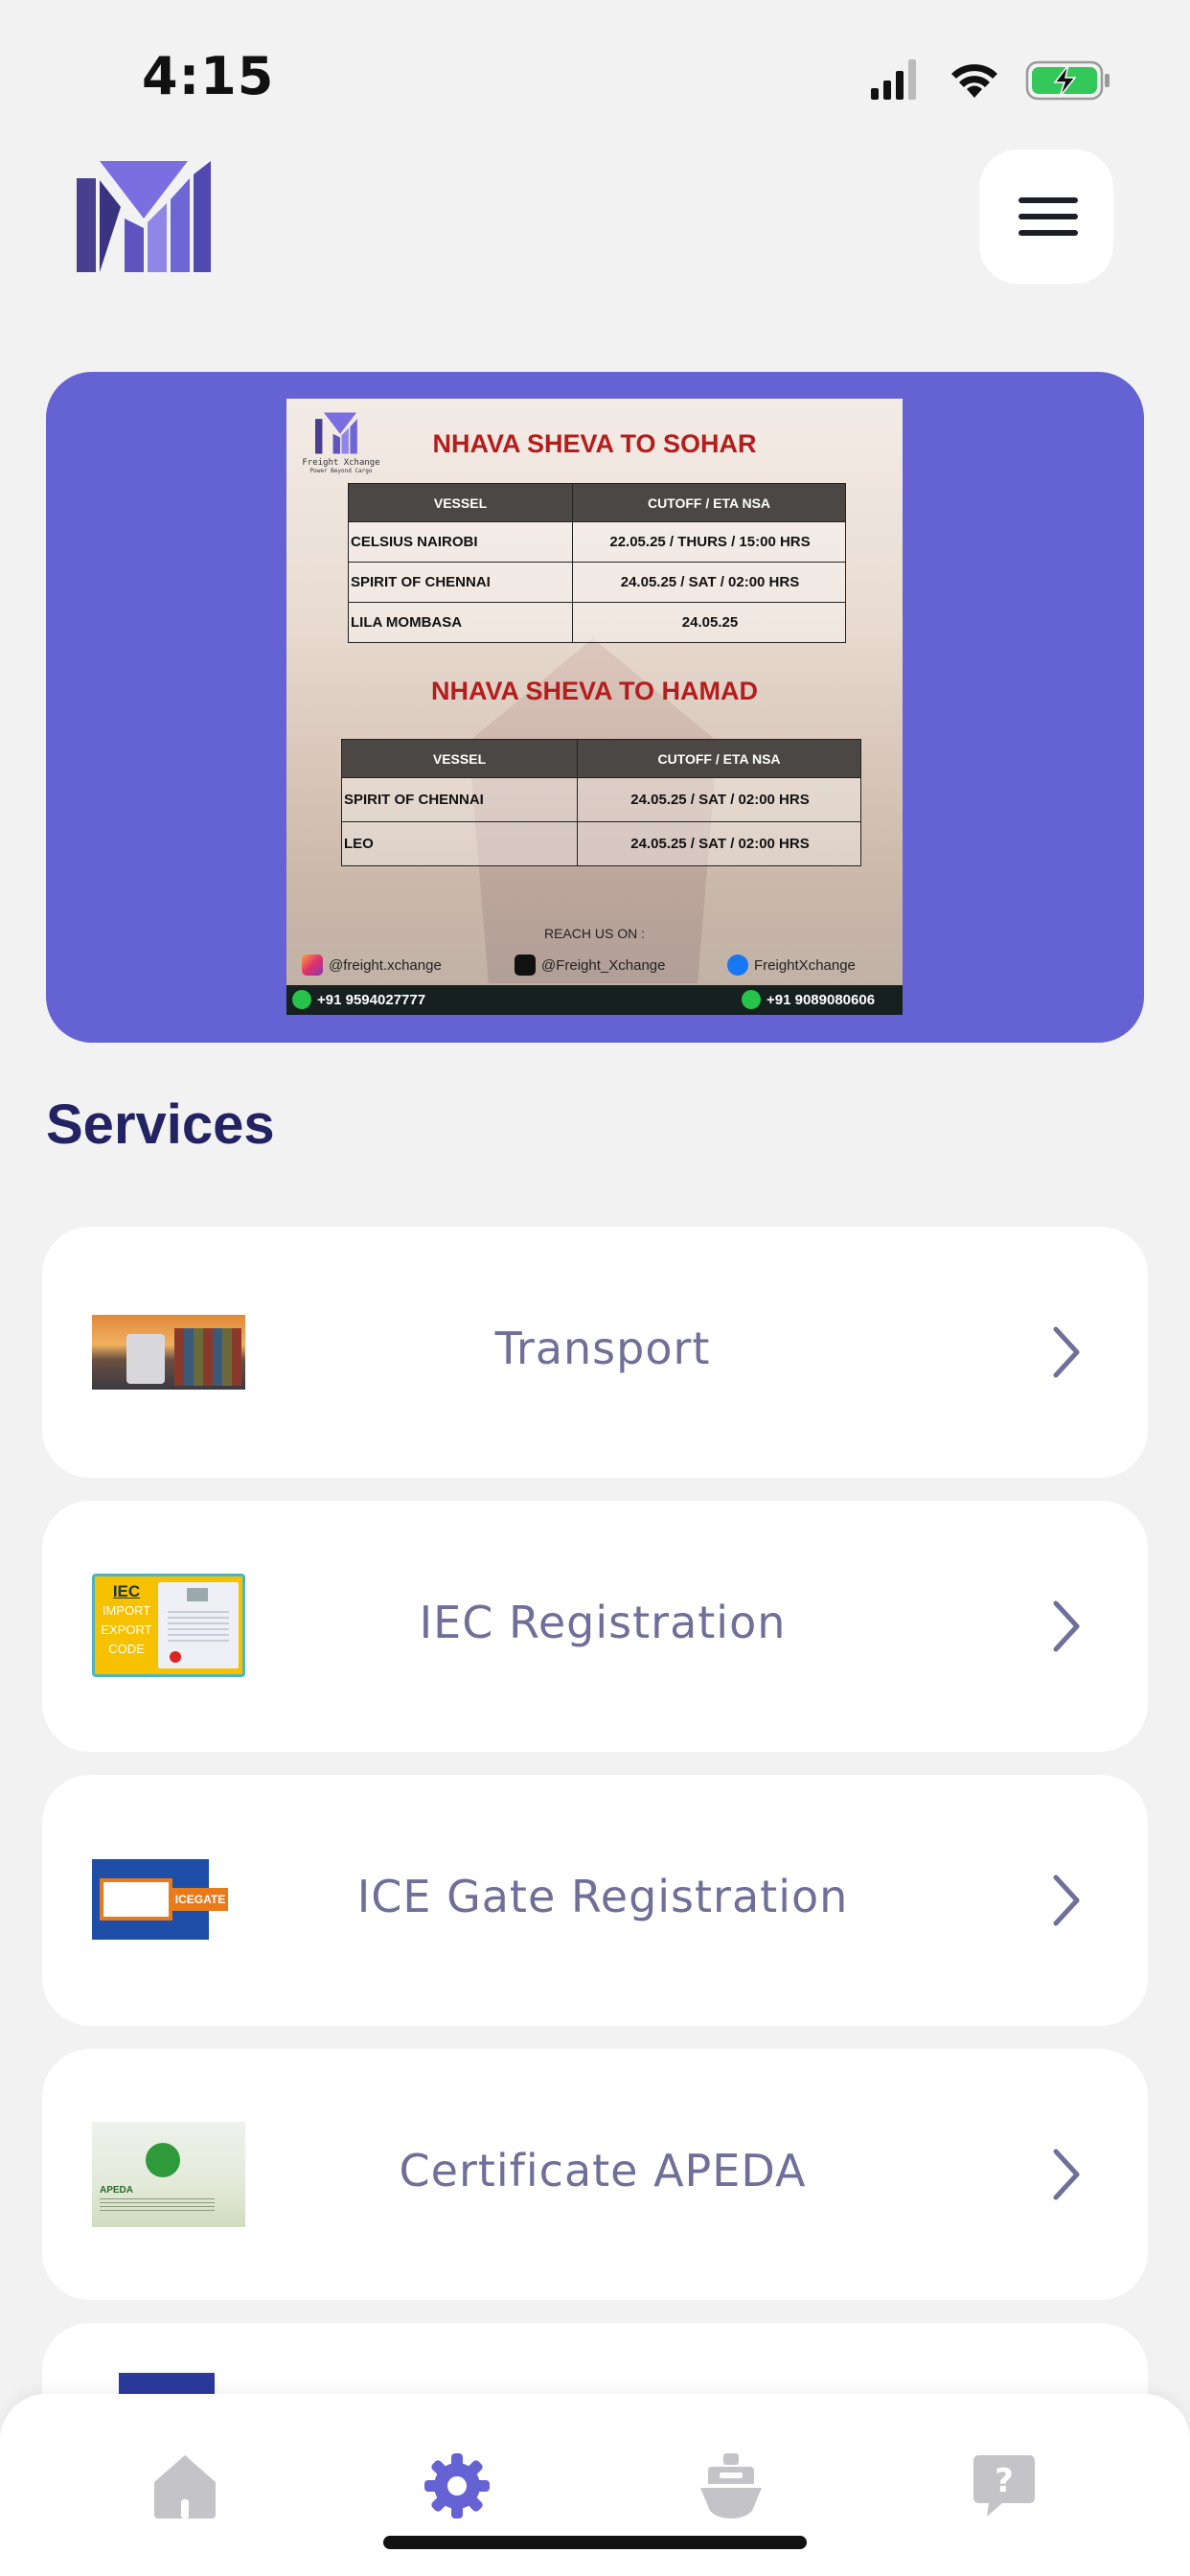  Describe the element at coordinates (358, 1000) in the screenshot. I see `phone-1: +91 9594027777` at that location.